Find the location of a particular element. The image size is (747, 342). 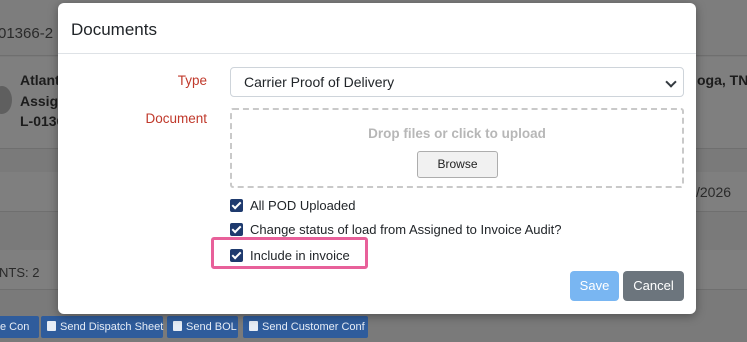

file-icon is located at coordinates (177, 326).